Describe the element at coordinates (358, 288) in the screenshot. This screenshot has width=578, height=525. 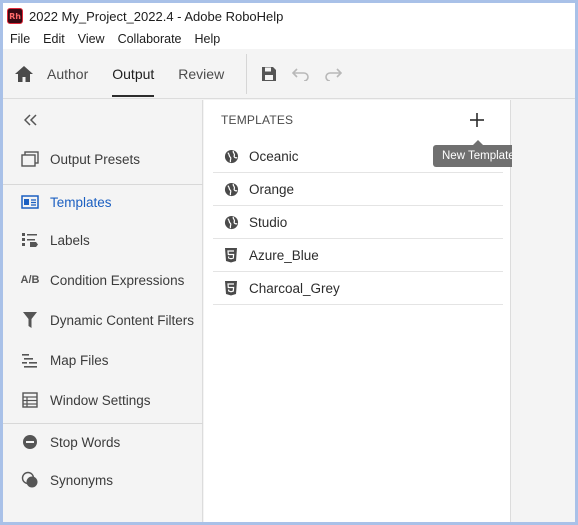
I see `list-item: Charcoal_Grey` at that location.